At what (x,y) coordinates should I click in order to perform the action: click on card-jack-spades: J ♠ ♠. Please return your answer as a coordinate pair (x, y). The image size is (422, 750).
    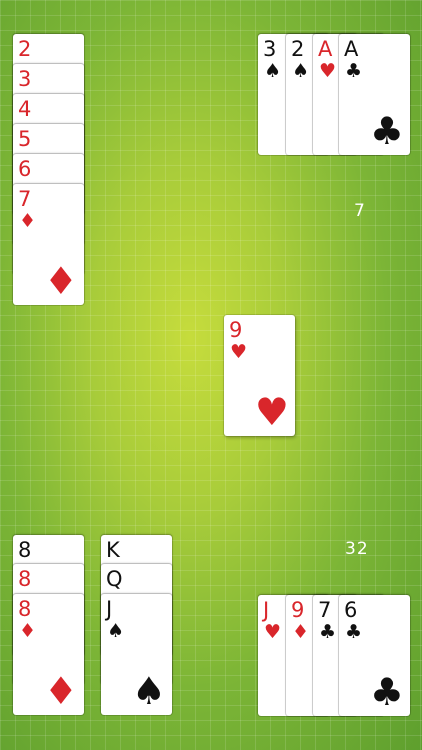
    Looking at the image, I should click on (136, 654).